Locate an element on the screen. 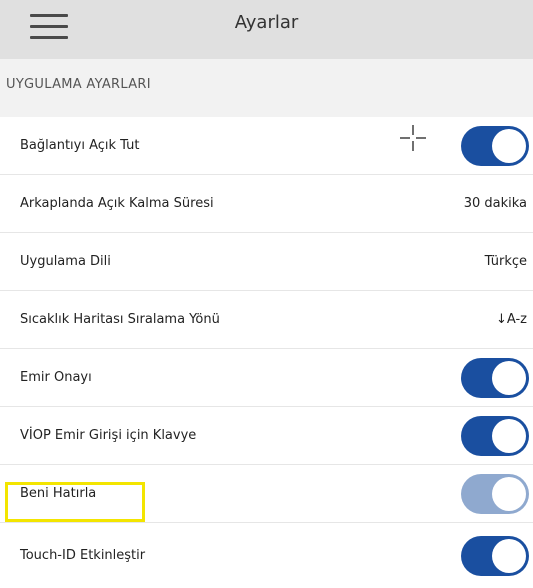 Image resolution: width=533 pixels, height=588 pixels. highlight-box is located at coordinates (75, 502).